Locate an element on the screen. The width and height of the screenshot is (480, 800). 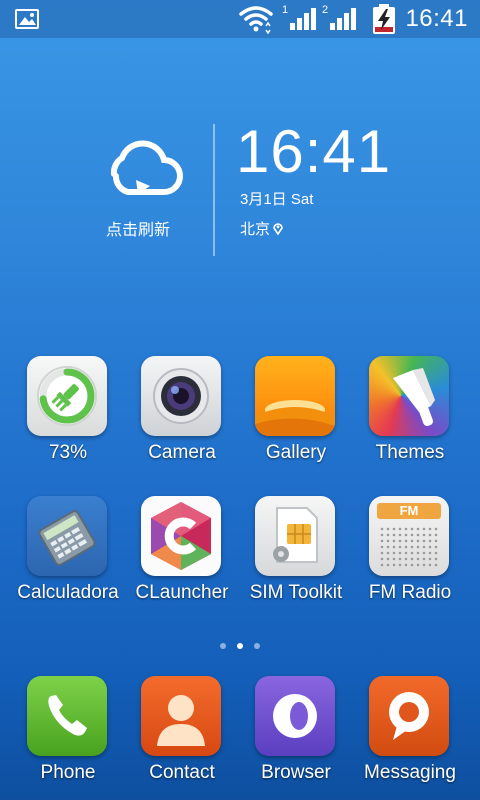
app-camera: Camera is located at coordinates (182, 416).